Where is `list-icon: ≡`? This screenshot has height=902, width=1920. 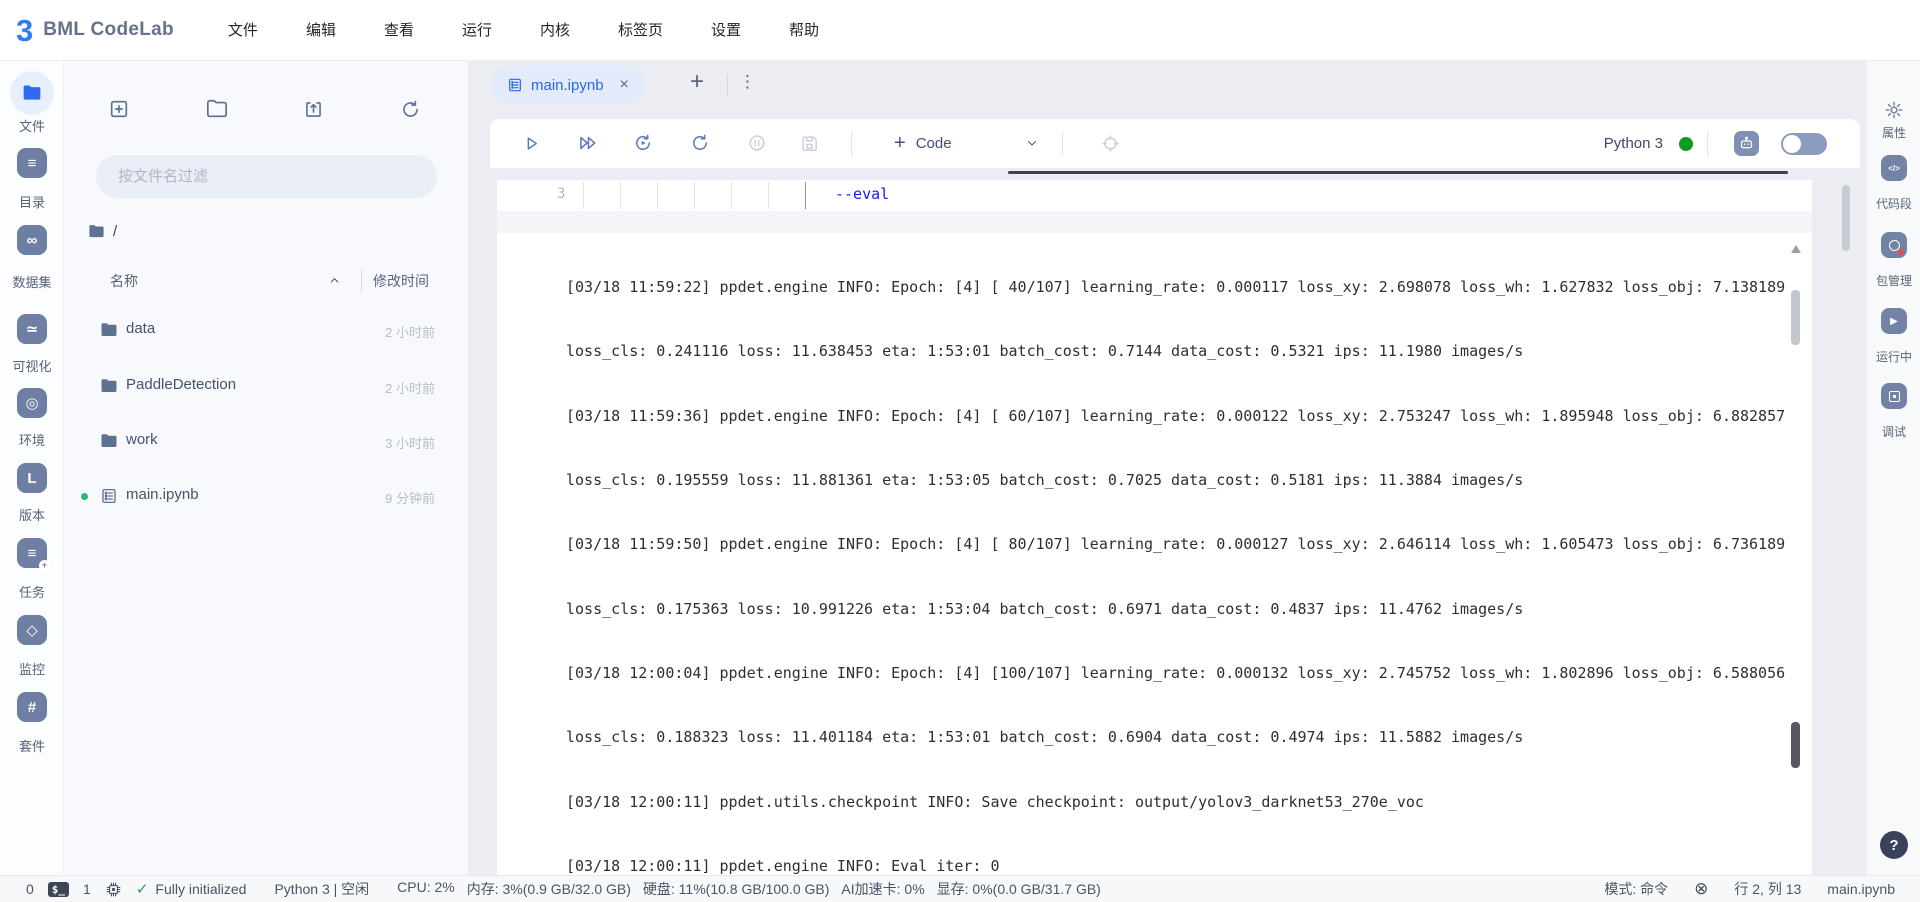
list-icon: ≡ is located at coordinates (32, 163).